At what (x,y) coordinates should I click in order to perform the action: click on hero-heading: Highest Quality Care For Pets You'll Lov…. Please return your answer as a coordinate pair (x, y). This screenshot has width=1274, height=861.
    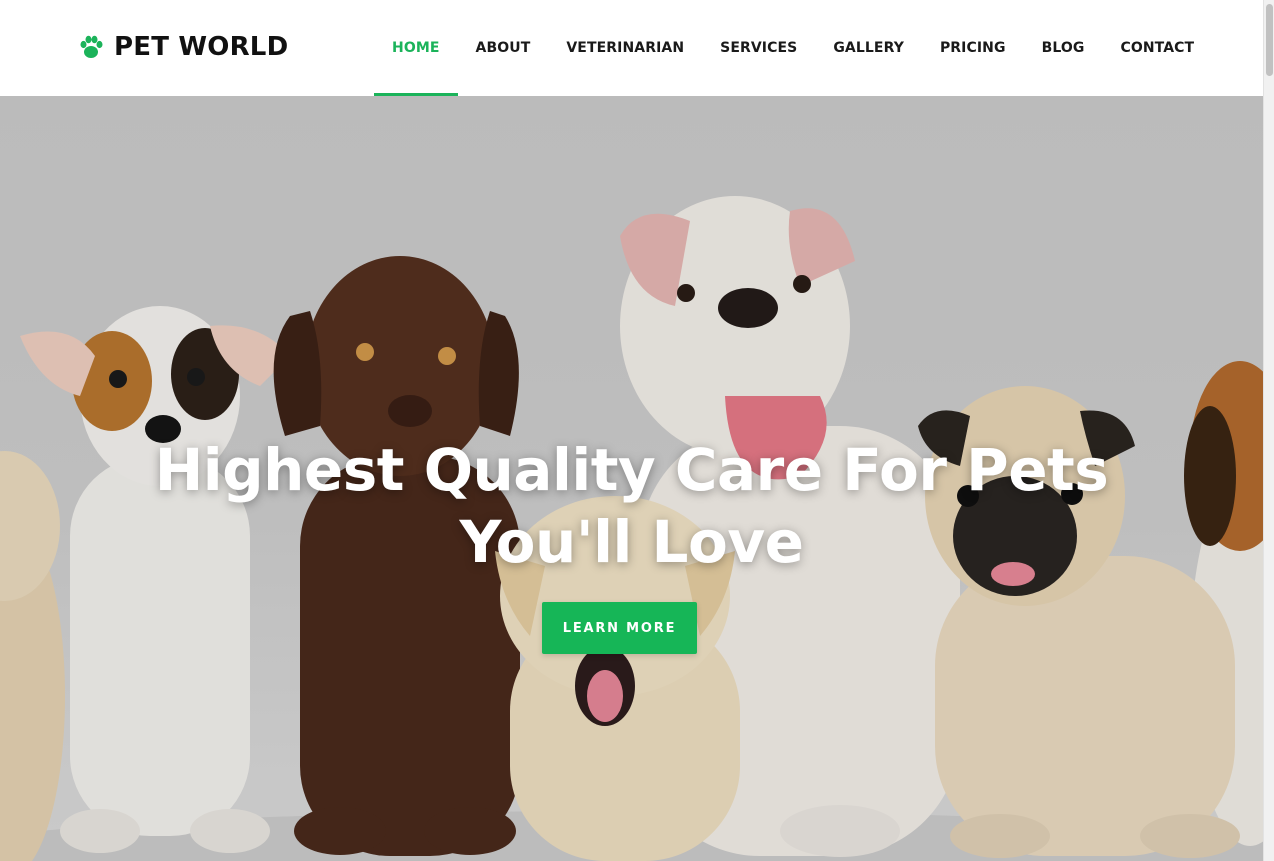
    Looking at the image, I should click on (631, 506).